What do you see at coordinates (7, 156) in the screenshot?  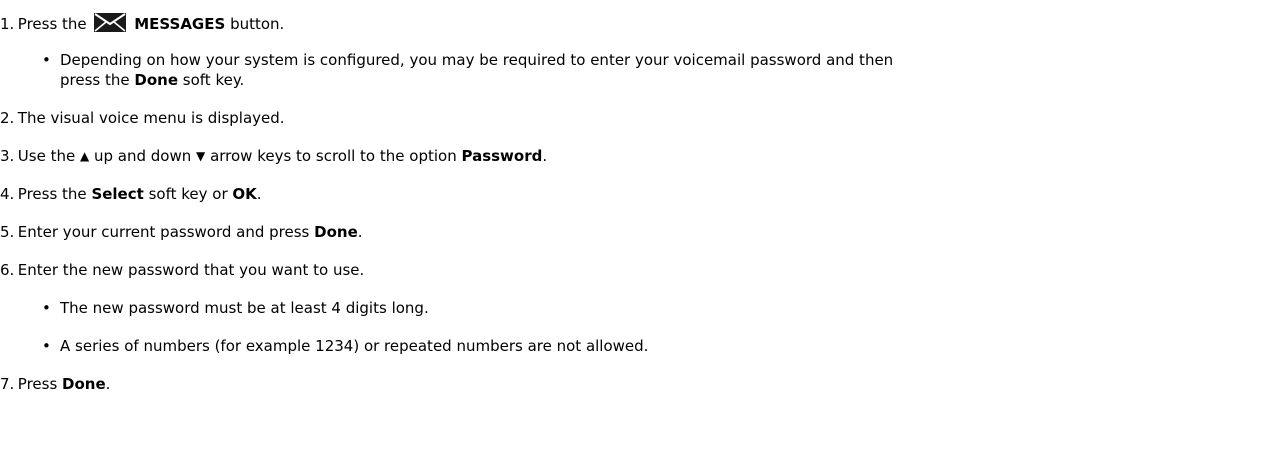 I see `step-number: 3.` at bounding box center [7, 156].